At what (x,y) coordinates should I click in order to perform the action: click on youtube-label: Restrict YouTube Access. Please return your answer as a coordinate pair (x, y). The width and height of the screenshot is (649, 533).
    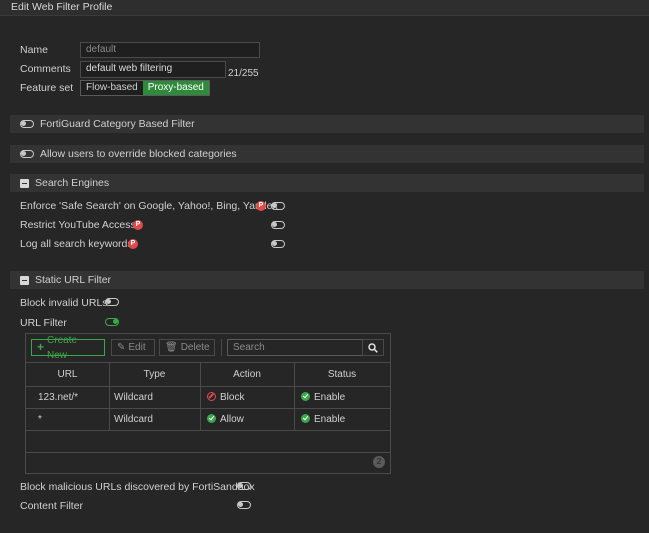
    Looking at the image, I should click on (78, 225).